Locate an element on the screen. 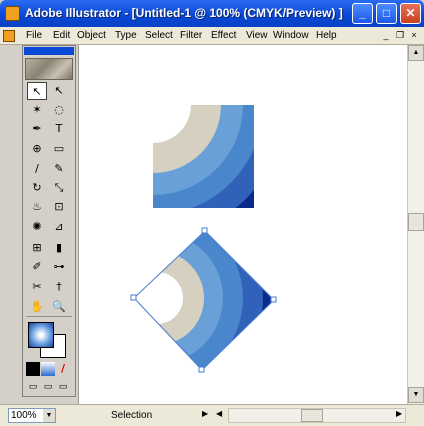 The width and height of the screenshot is (424, 426). diamond-core is located at coordinates (158, 298).